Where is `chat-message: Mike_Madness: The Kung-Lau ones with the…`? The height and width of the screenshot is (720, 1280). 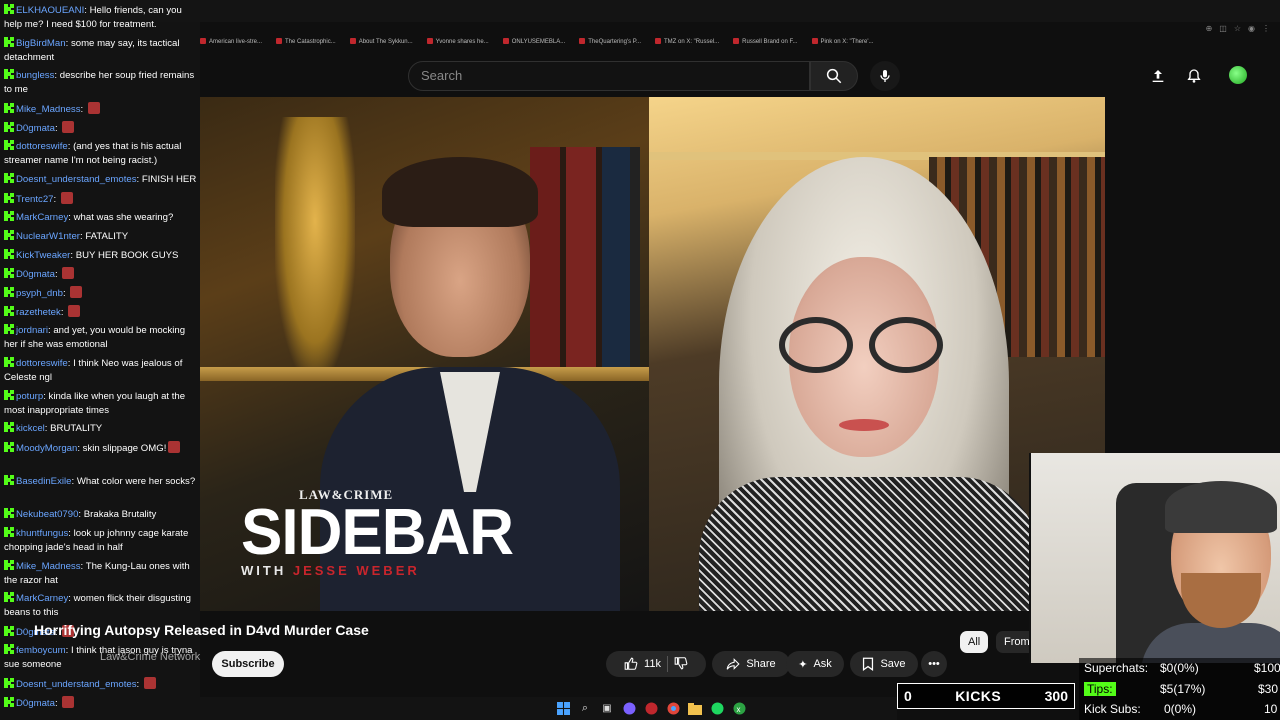
chat-message: Mike_Madness: The Kung-Lau ones with the… is located at coordinates (102, 574).